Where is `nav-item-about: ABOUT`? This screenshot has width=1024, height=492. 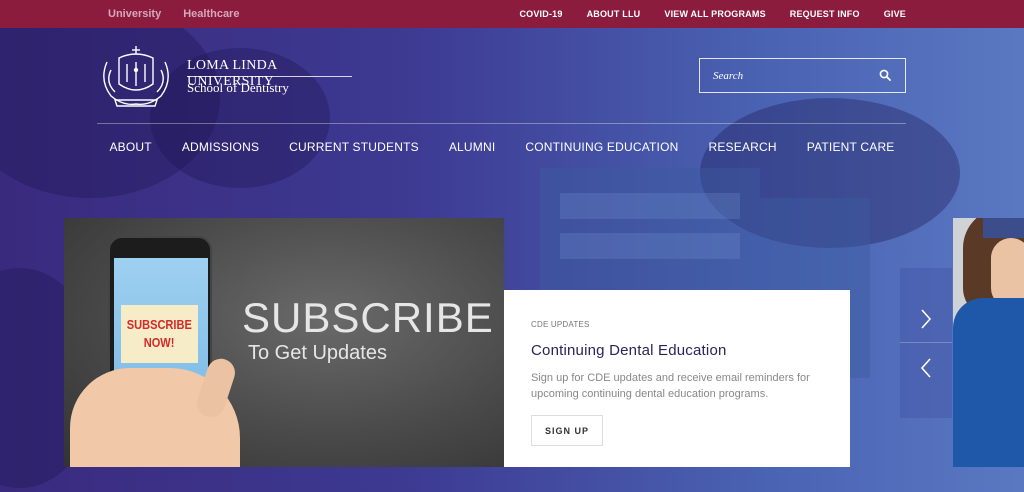 nav-item-about: ABOUT is located at coordinates (130, 150).